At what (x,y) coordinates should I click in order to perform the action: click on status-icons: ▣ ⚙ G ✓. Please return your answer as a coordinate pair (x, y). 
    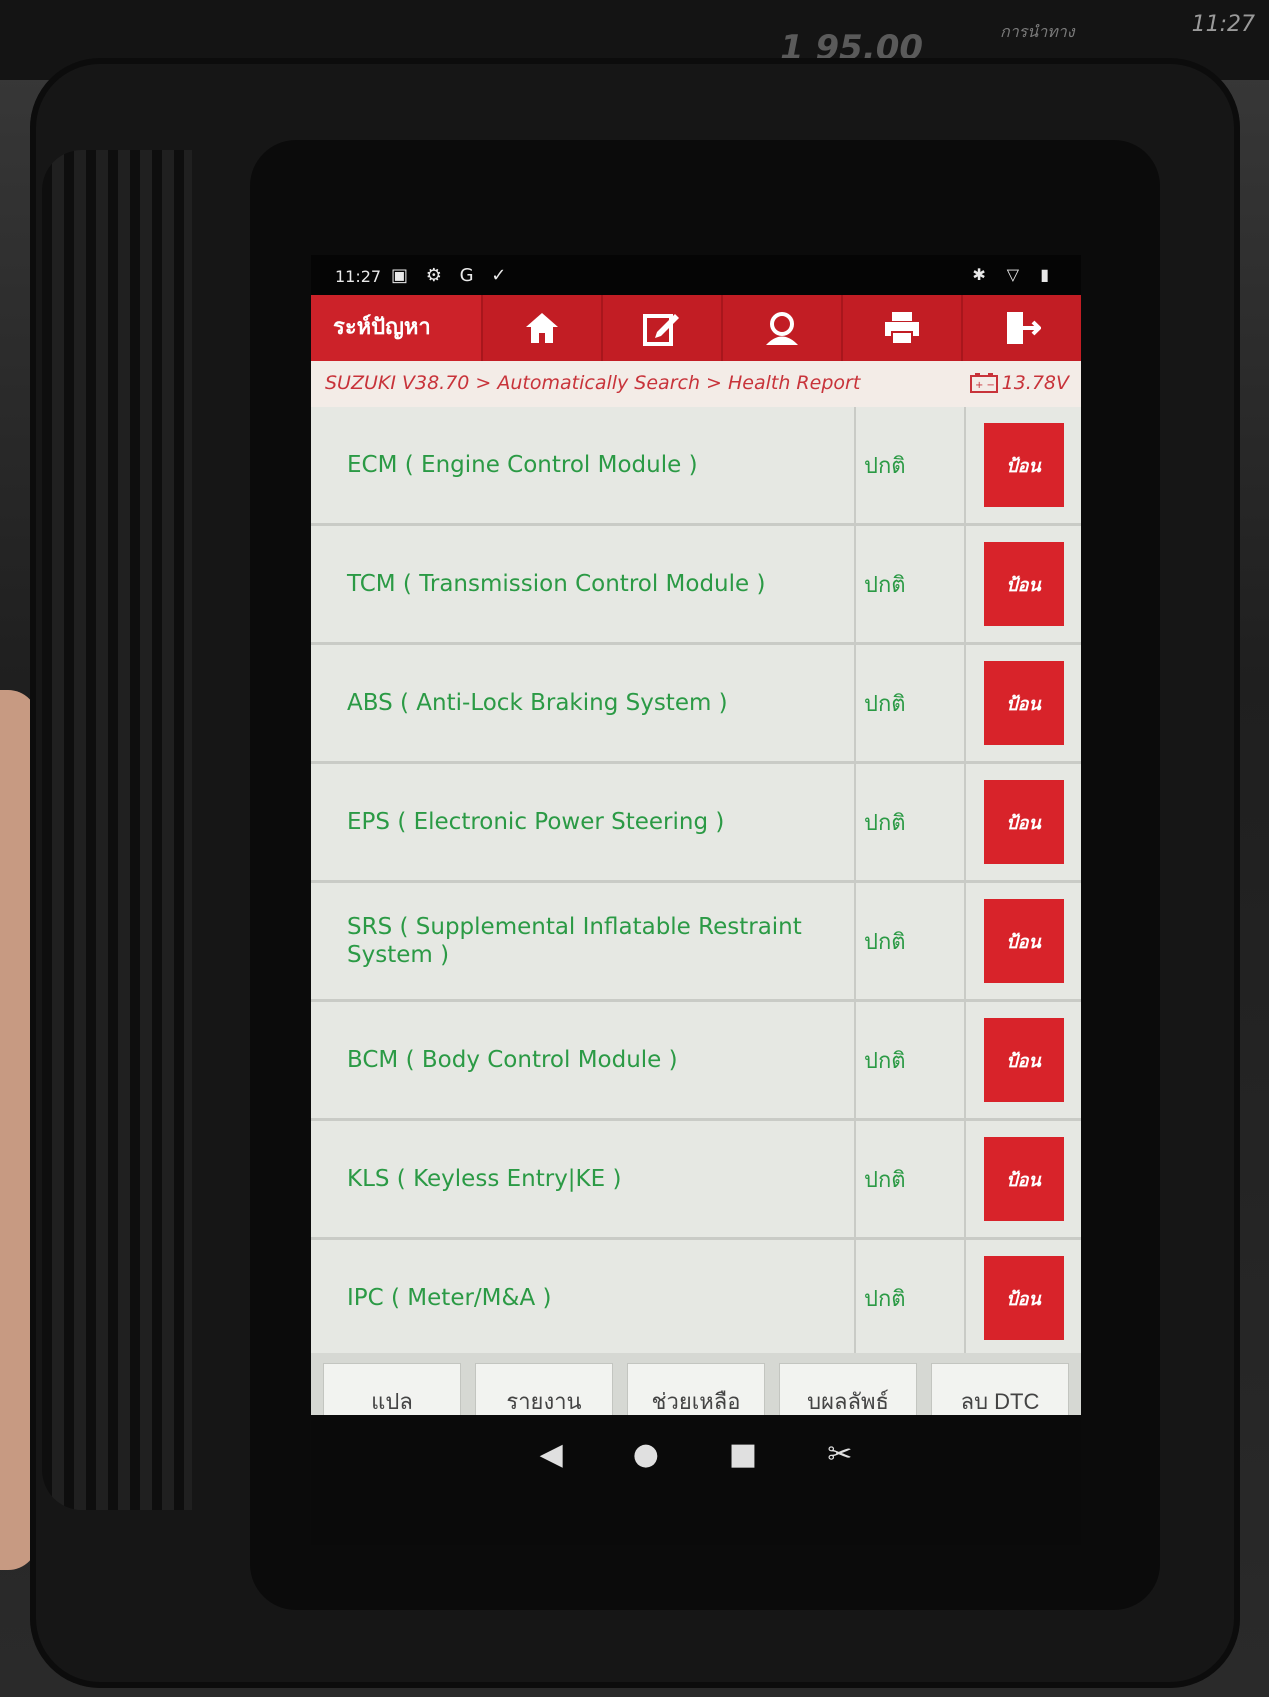
    Looking at the image, I should click on (452, 275).